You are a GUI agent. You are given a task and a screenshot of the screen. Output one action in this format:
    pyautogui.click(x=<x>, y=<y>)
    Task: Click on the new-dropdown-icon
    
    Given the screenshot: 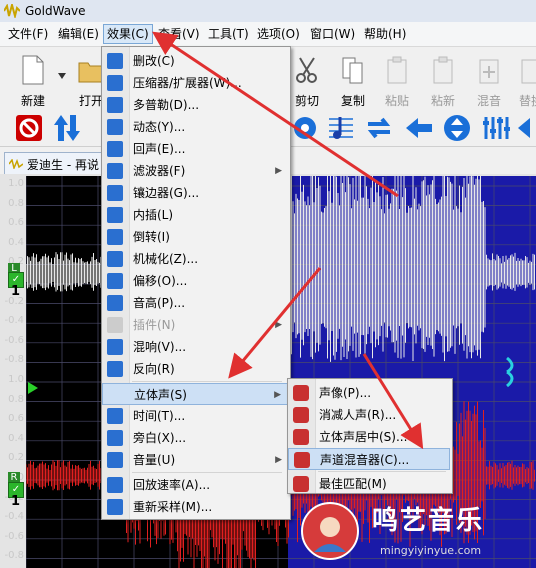 What is the action you would take?
    pyautogui.click(x=62, y=76)
    